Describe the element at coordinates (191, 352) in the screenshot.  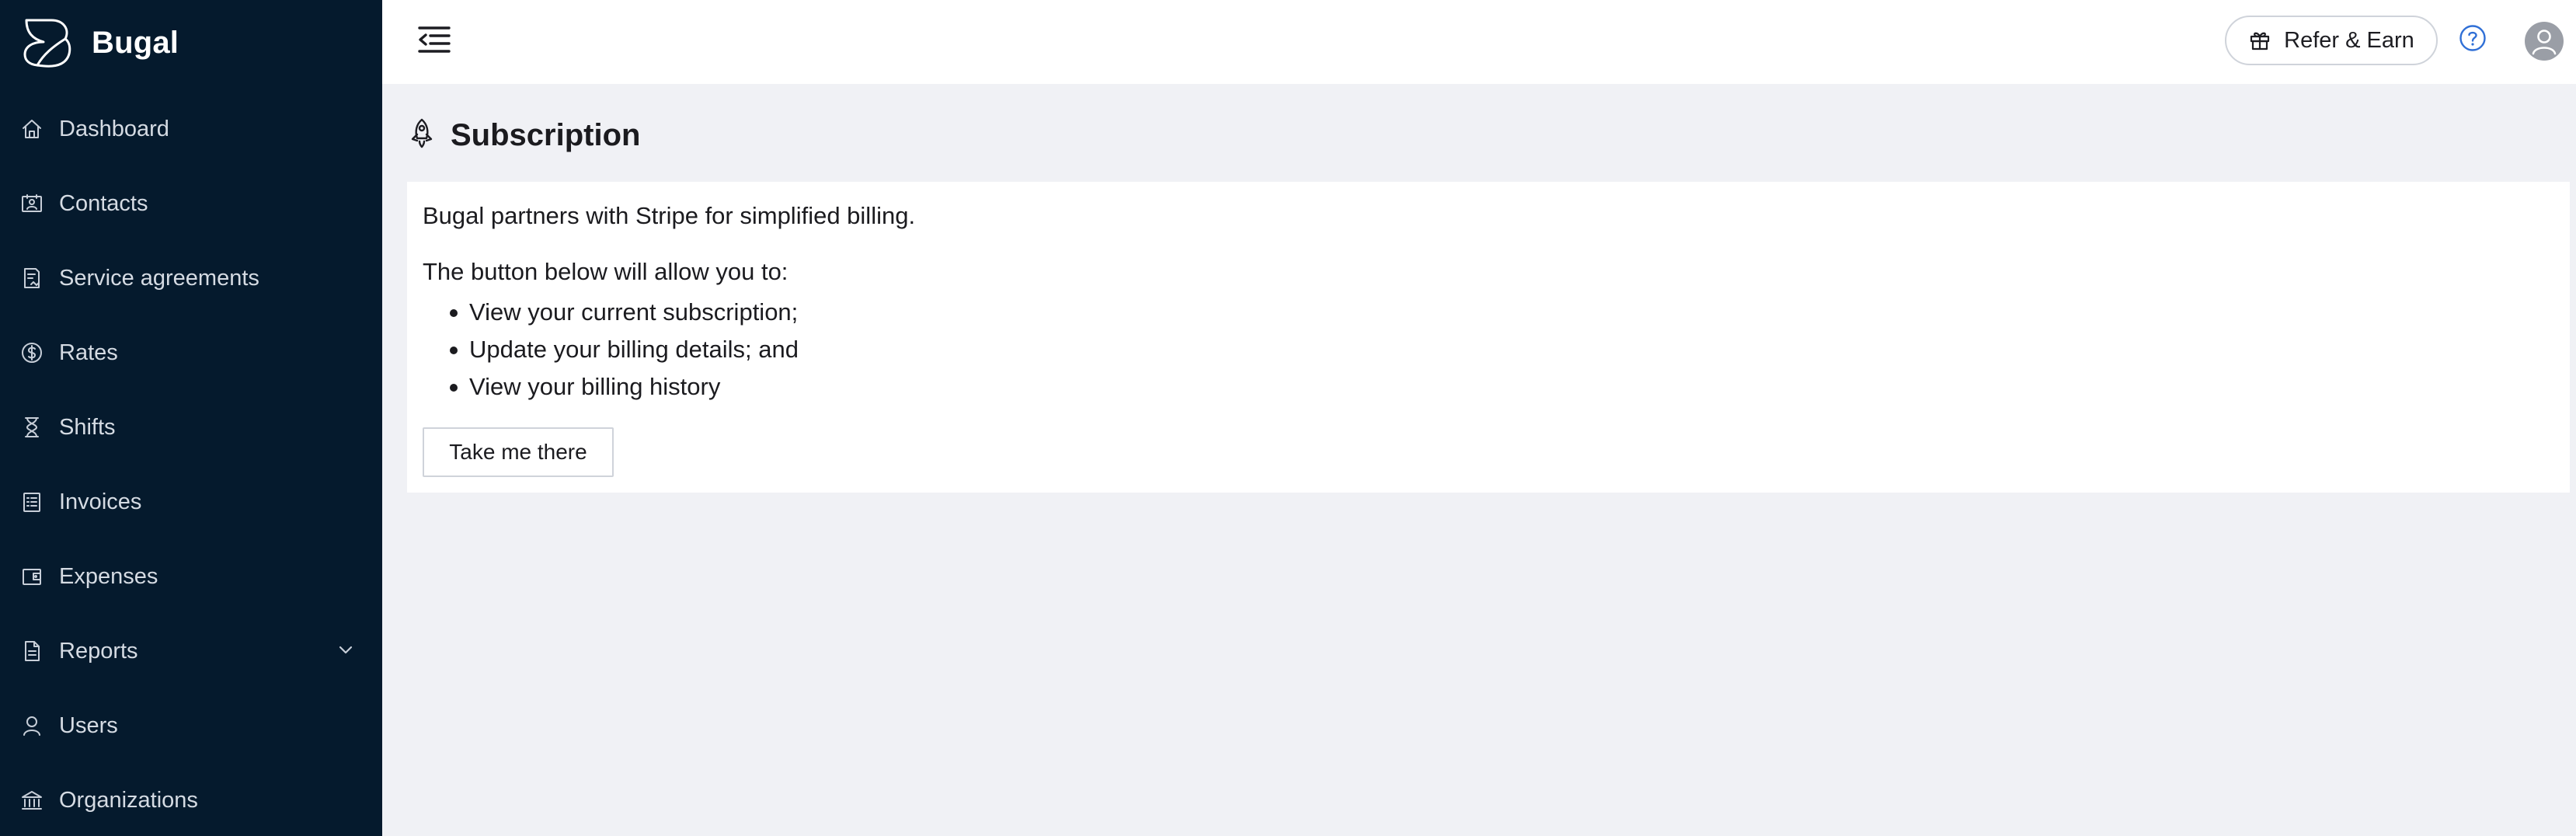
I see `sidebar-item-rates: Rates` at that location.